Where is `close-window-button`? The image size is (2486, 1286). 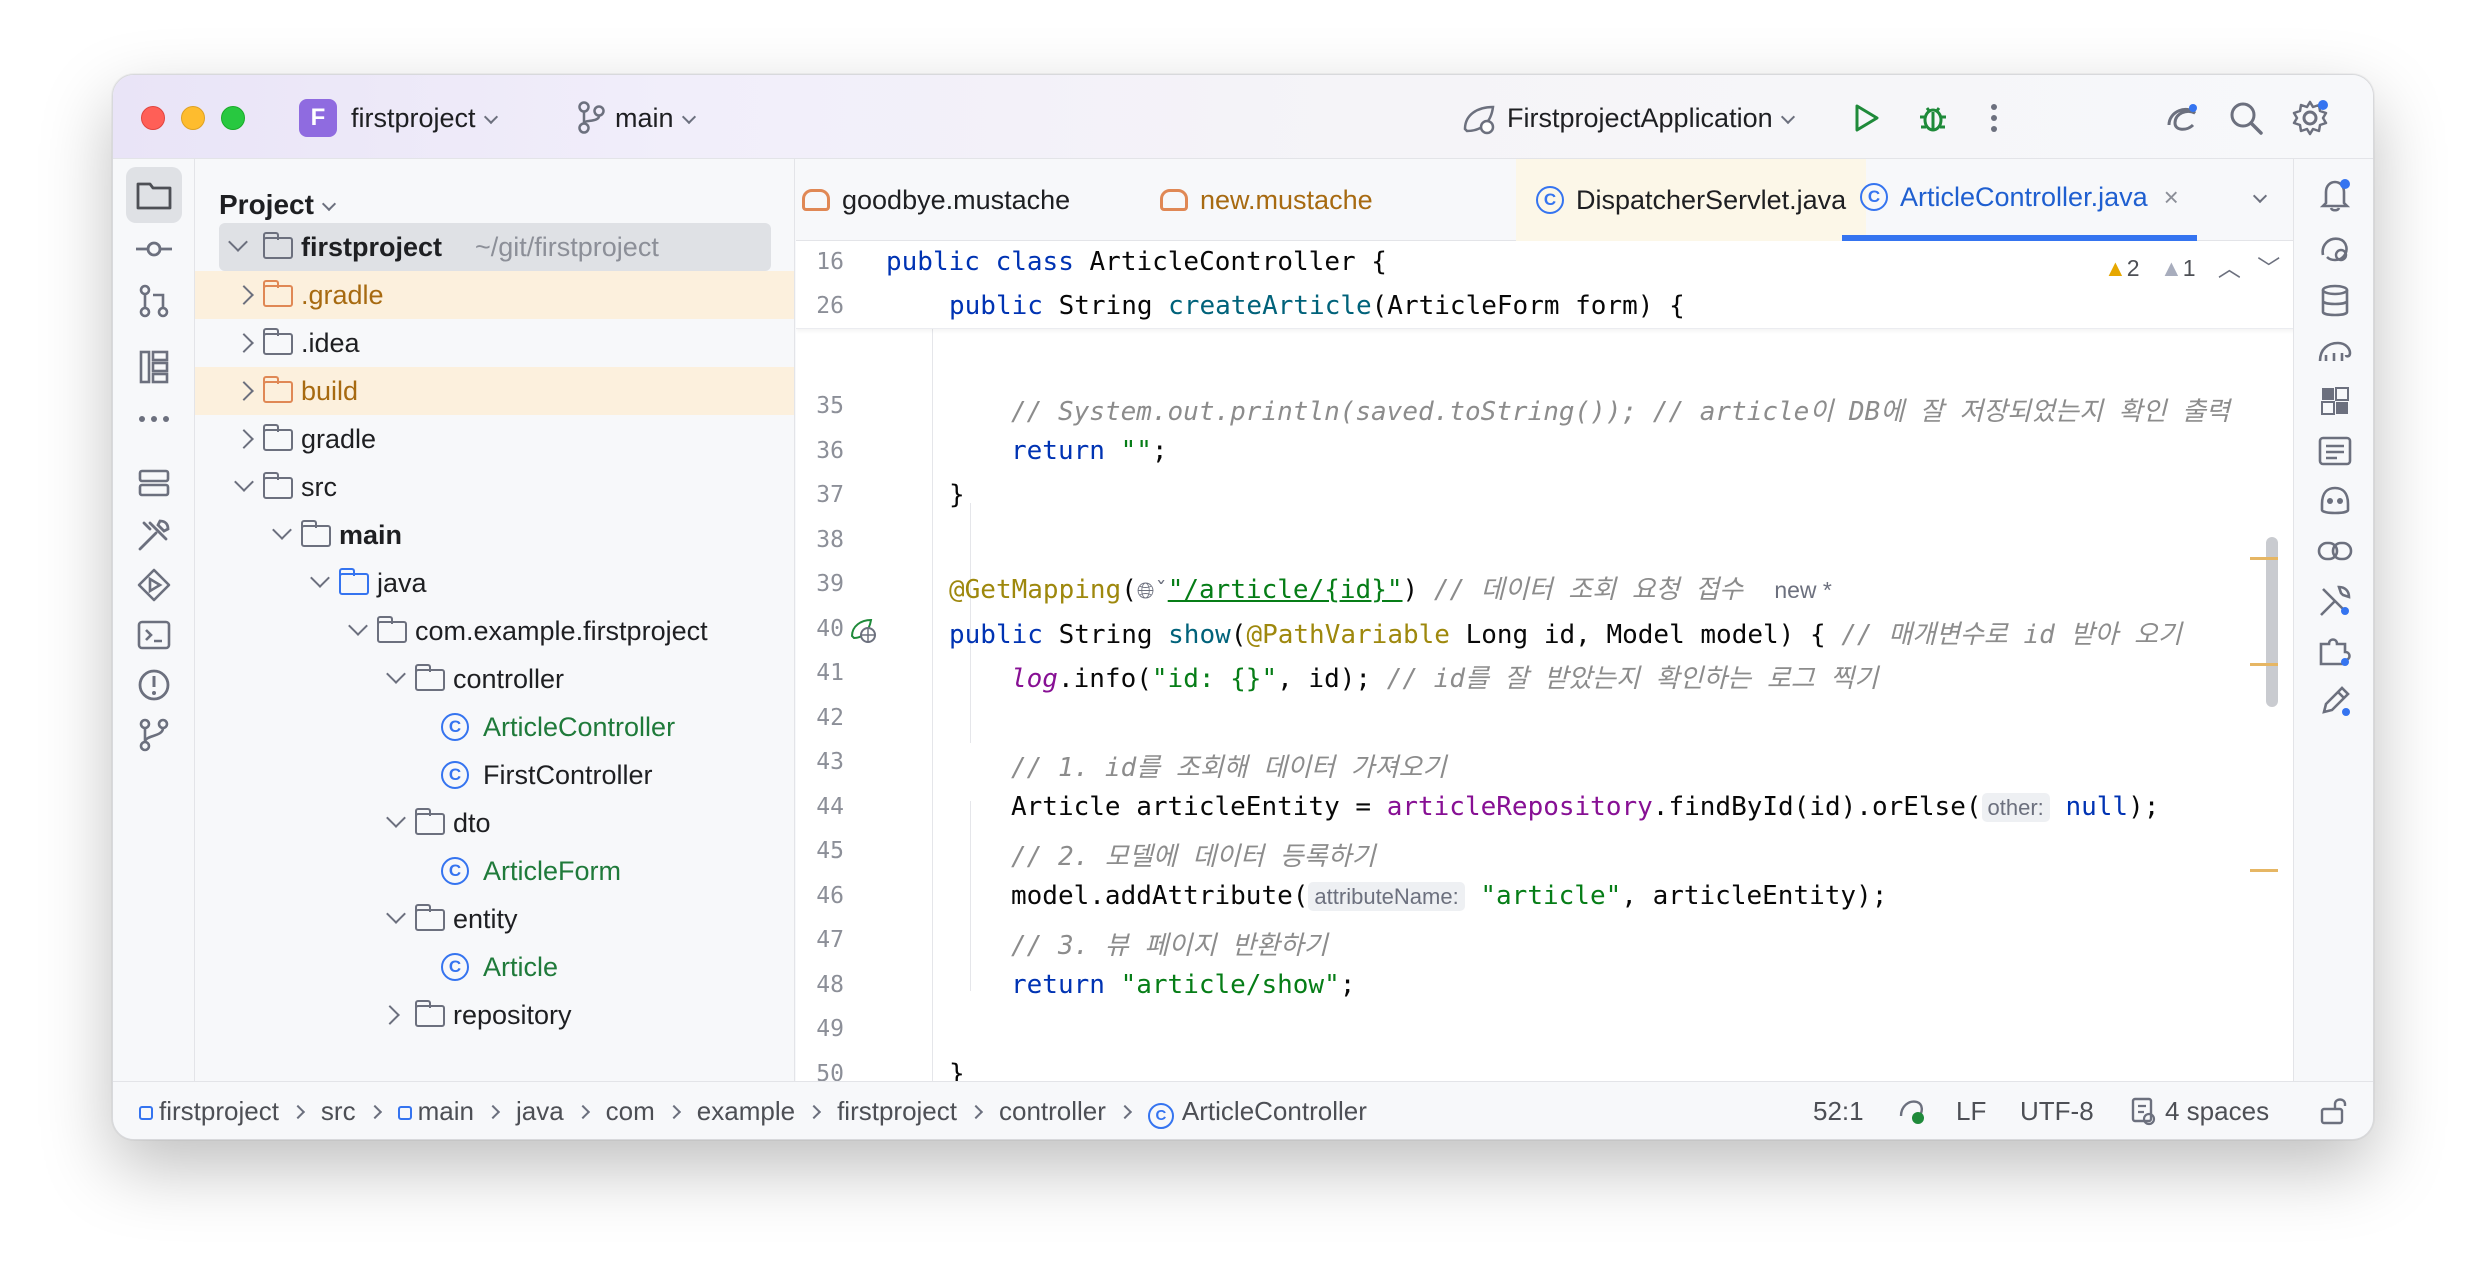 close-window-button is located at coordinates (153, 118).